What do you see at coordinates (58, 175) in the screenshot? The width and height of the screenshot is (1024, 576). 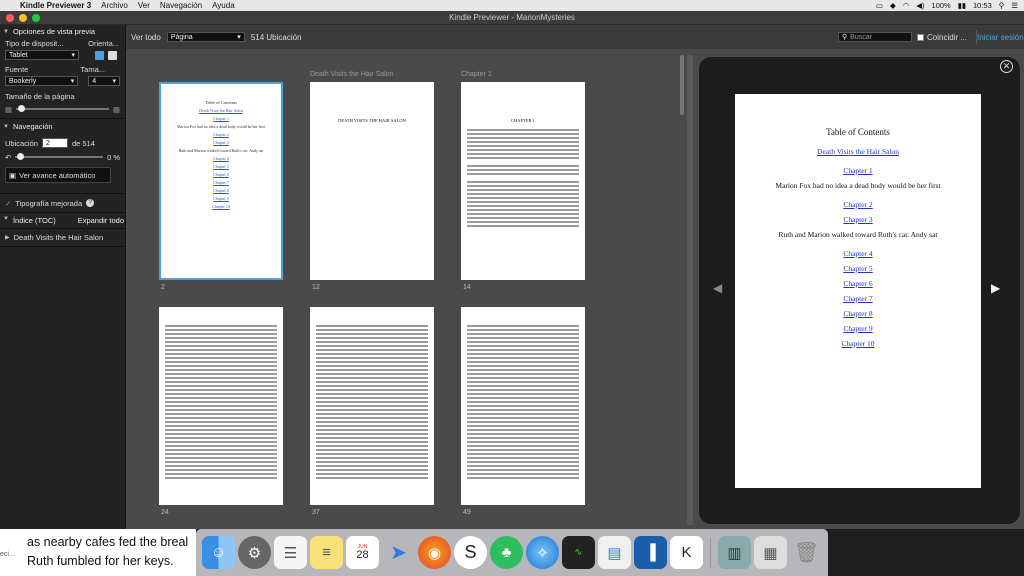 I see `autoplay-button: ▣ Ver avance automático` at bounding box center [58, 175].